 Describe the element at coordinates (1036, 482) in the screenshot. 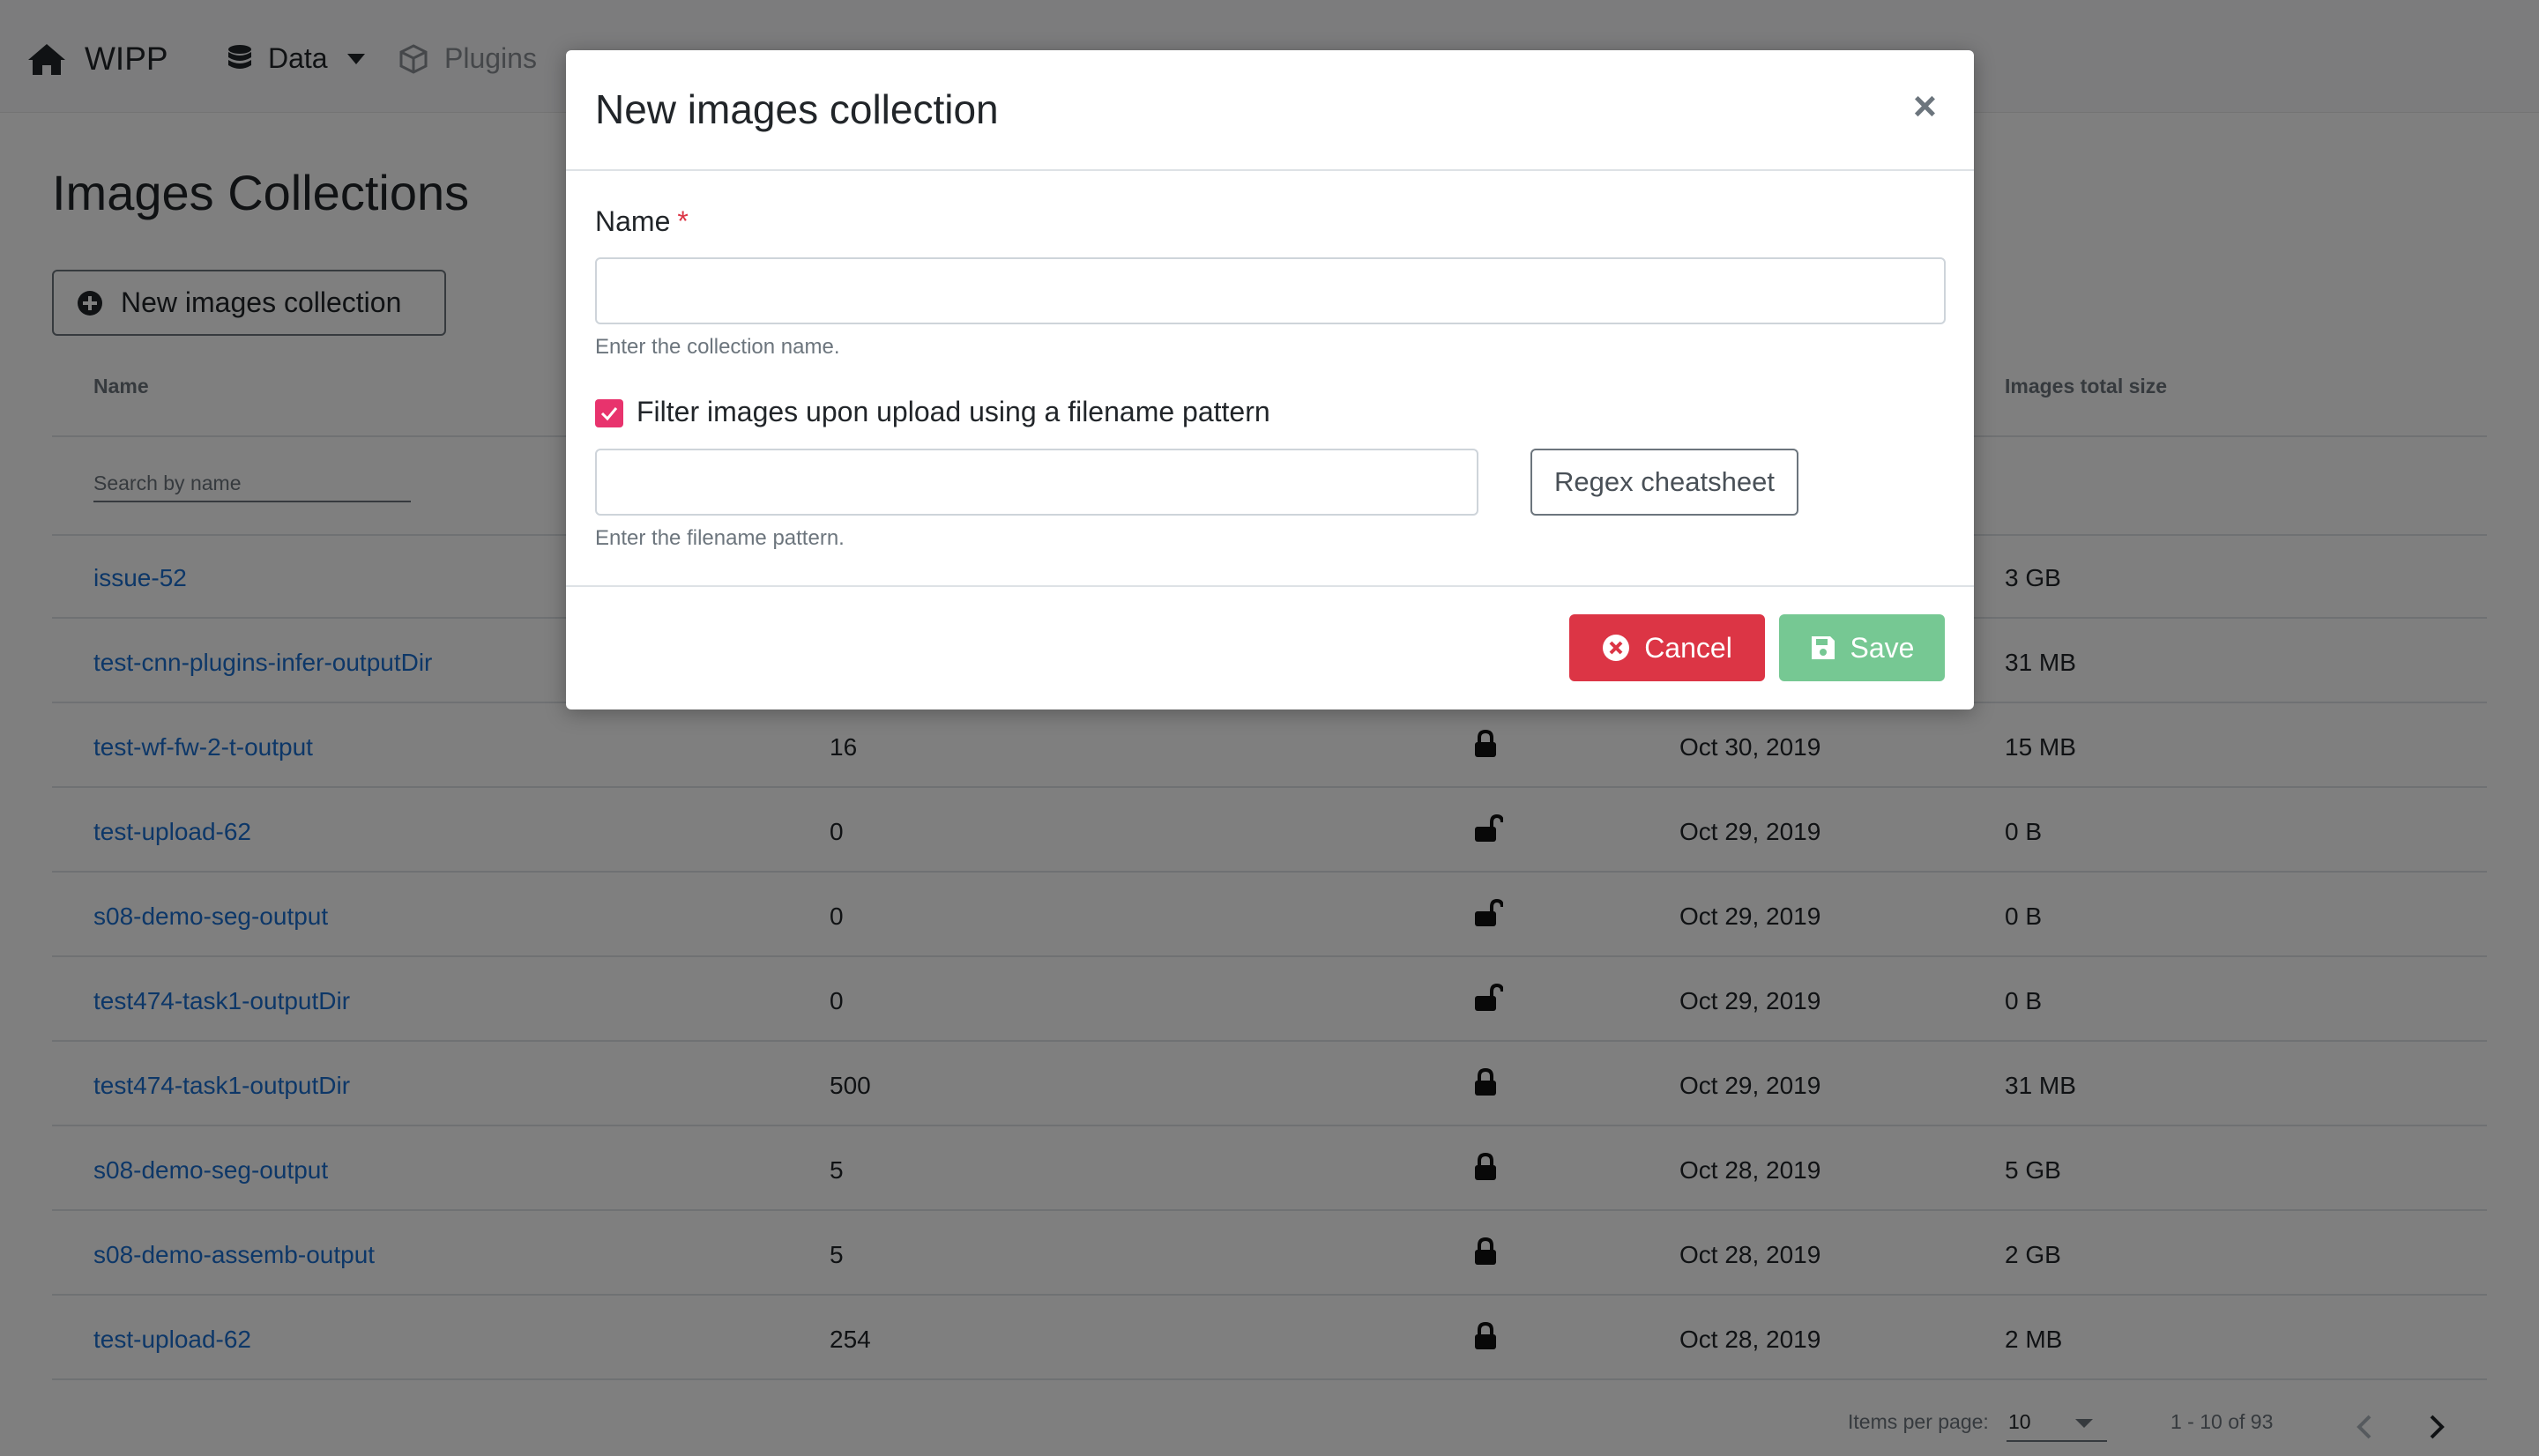

I see `pattern-input` at that location.